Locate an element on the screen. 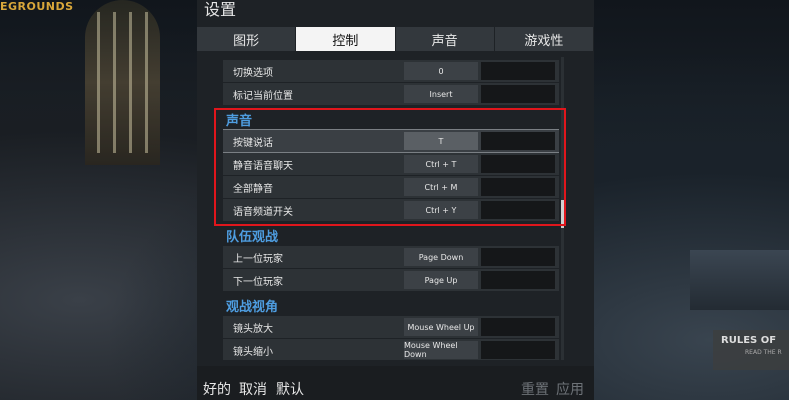 This screenshot has height=400, width=789. page-title: 设置 is located at coordinates (220, 9).